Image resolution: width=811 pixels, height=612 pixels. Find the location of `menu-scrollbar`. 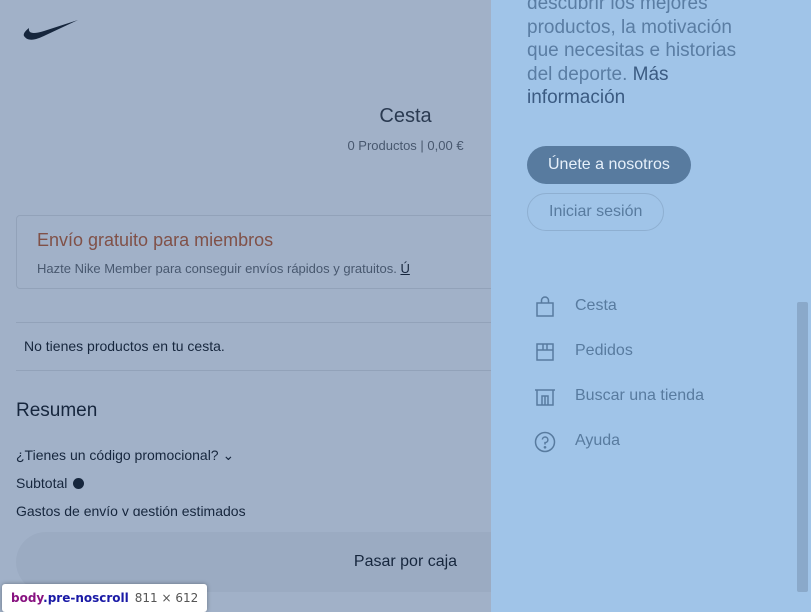

menu-scrollbar is located at coordinates (802, 306).